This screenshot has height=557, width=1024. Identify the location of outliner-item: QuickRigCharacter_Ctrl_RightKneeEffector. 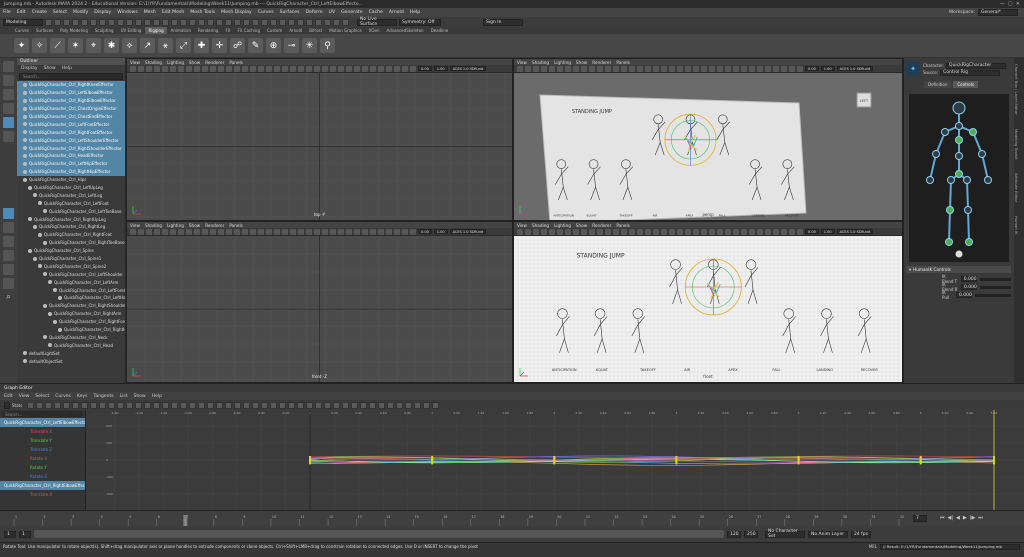
(71, 85).